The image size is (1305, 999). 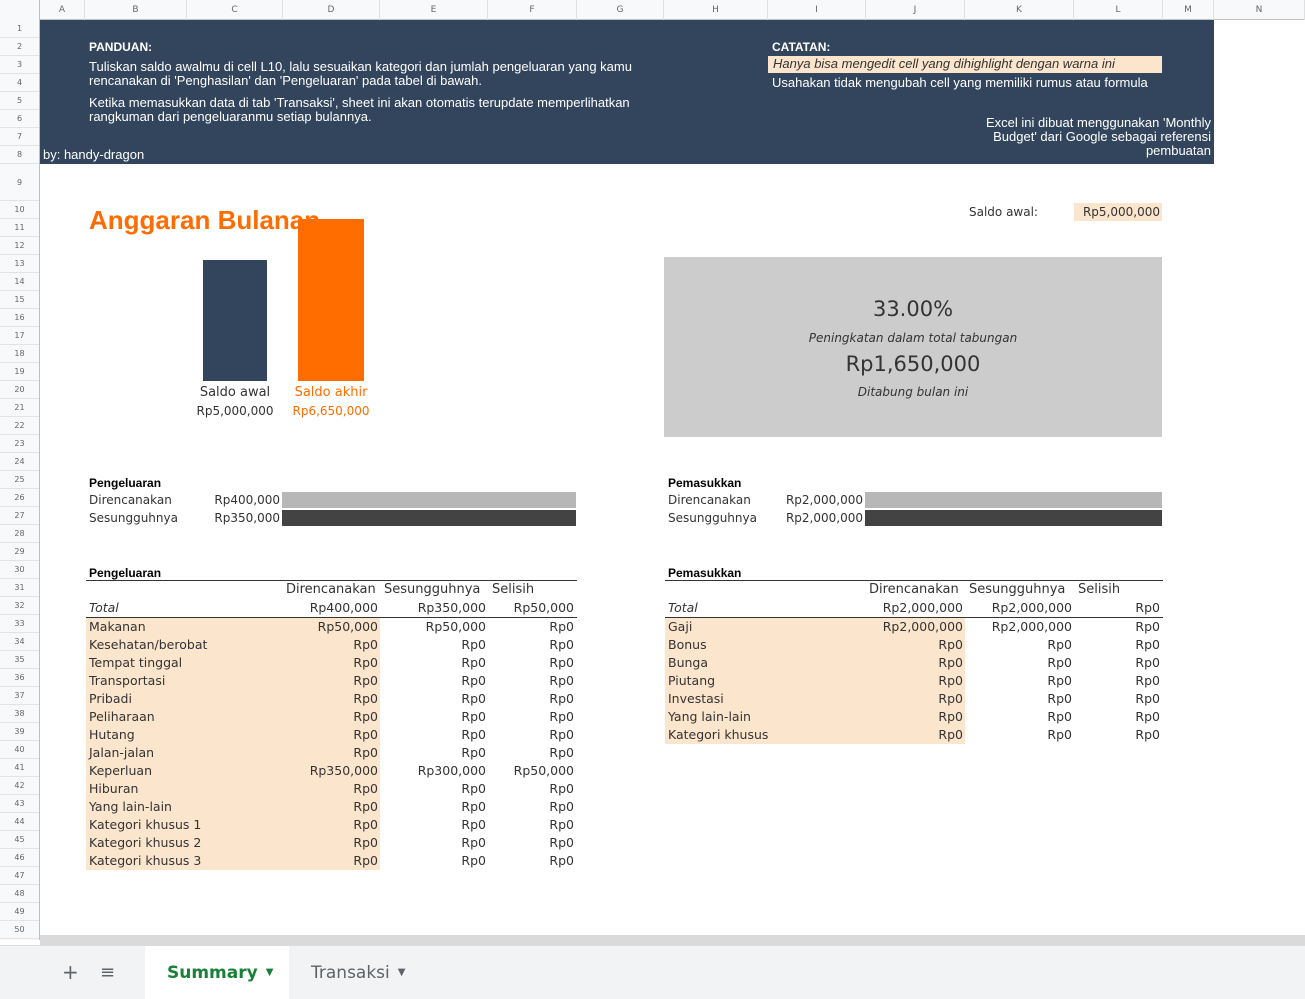 What do you see at coordinates (19, 876) in the screenshot?
I see `row-header-cell: 47` at bounding box center [19, 876].